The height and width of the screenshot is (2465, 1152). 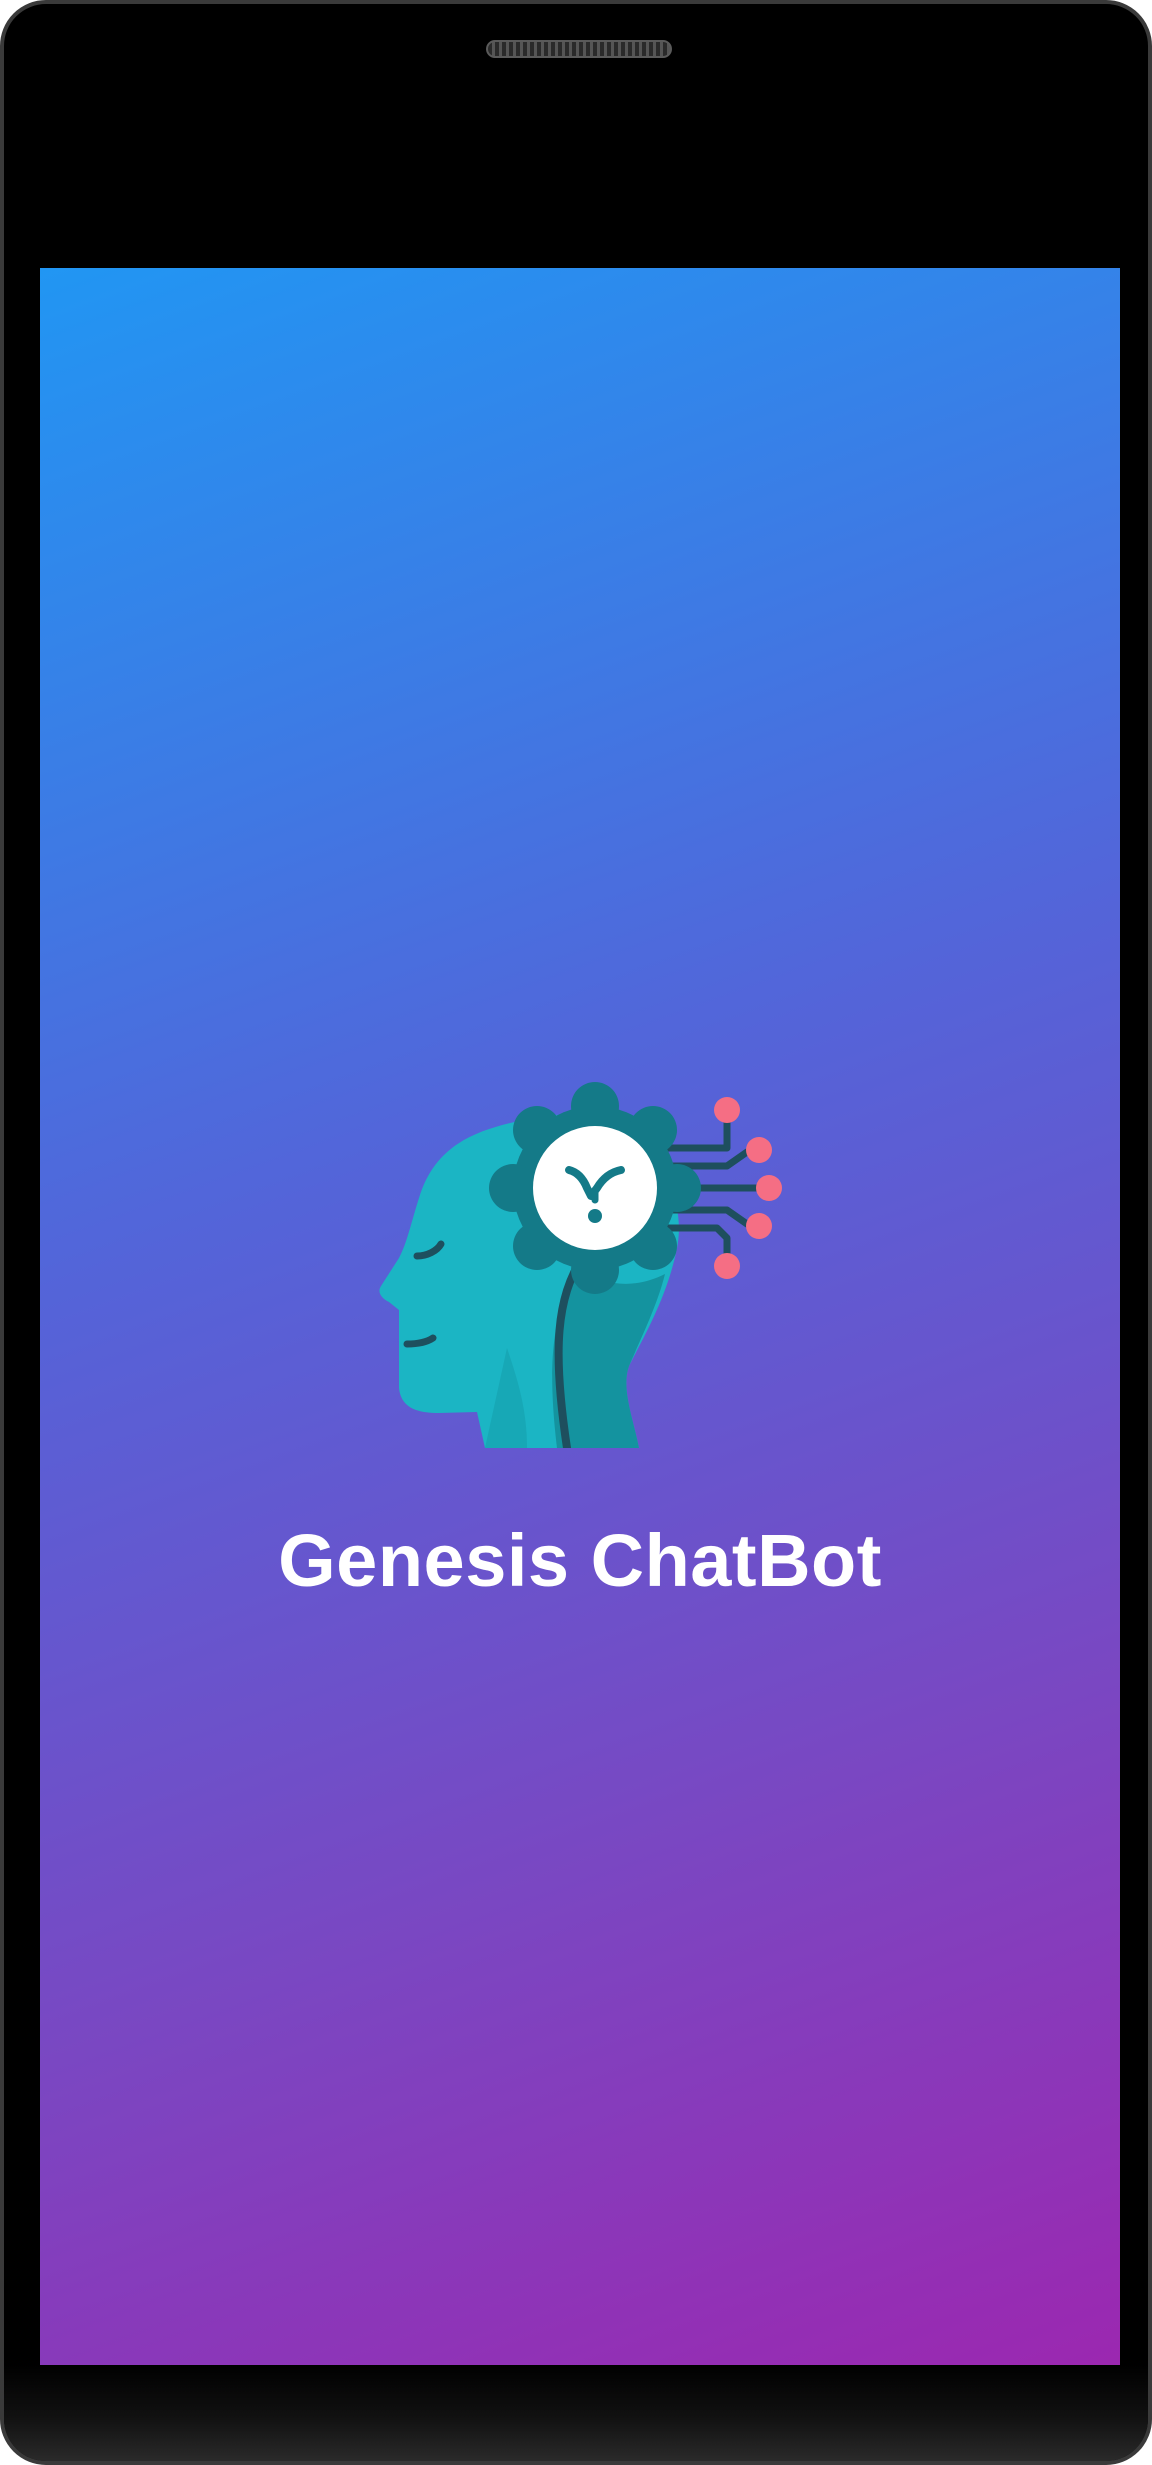 What do you see at coordinates (580, 1265) in the screenshot?
I see `ai-head-gear-circuit-icon` at bounding box center [580, 1265].